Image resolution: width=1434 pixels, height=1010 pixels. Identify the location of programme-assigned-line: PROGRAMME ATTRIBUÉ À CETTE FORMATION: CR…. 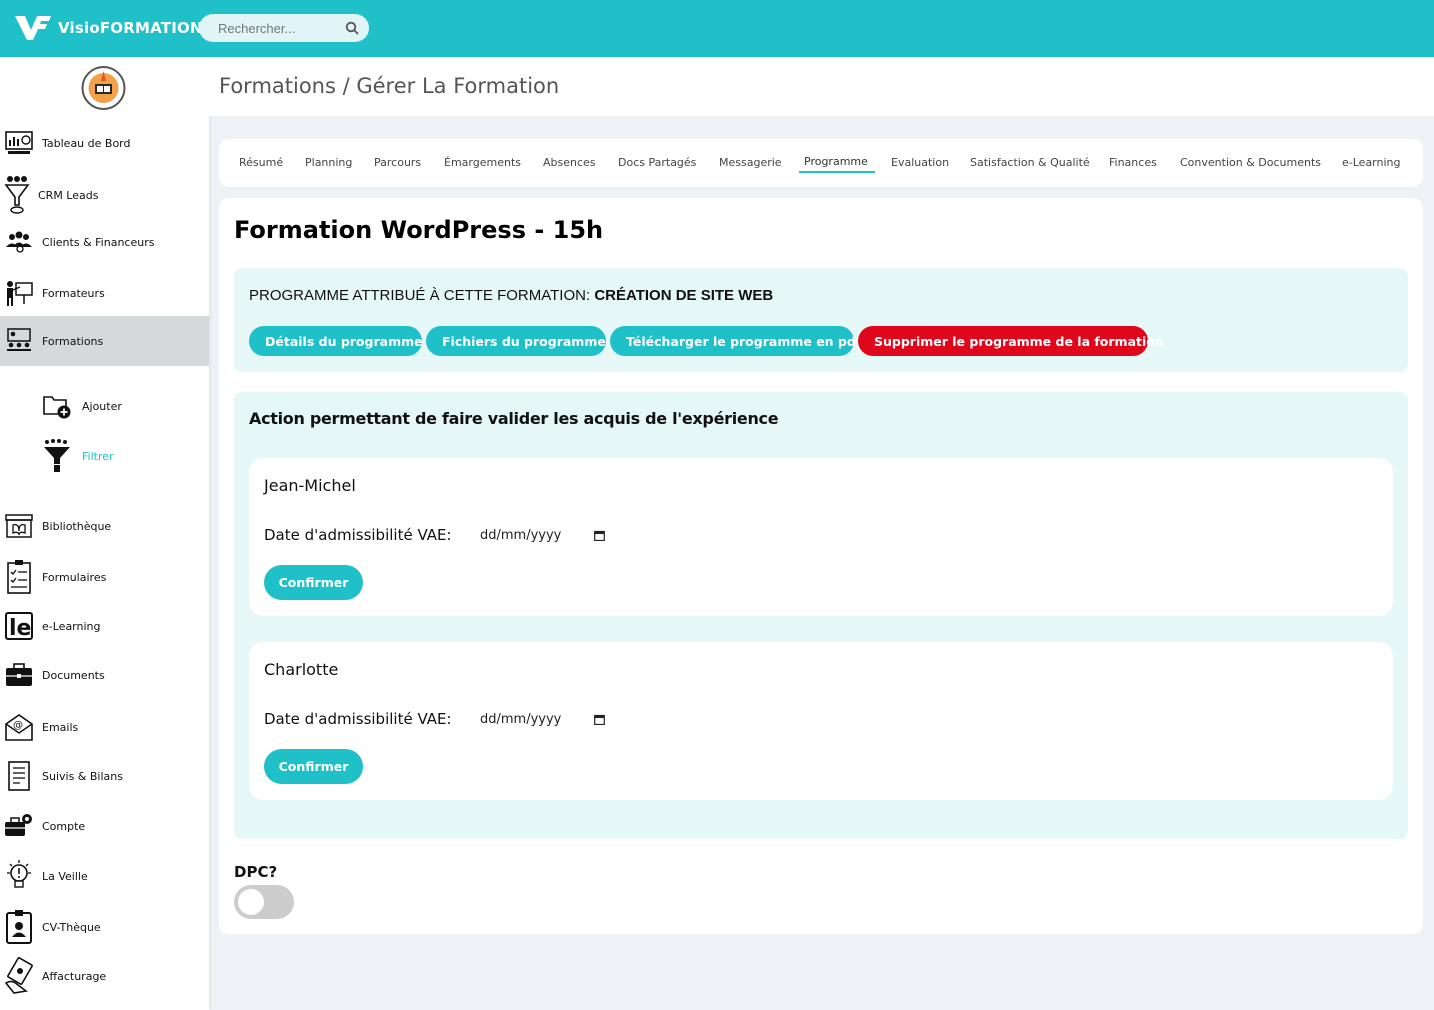
(511, 295).